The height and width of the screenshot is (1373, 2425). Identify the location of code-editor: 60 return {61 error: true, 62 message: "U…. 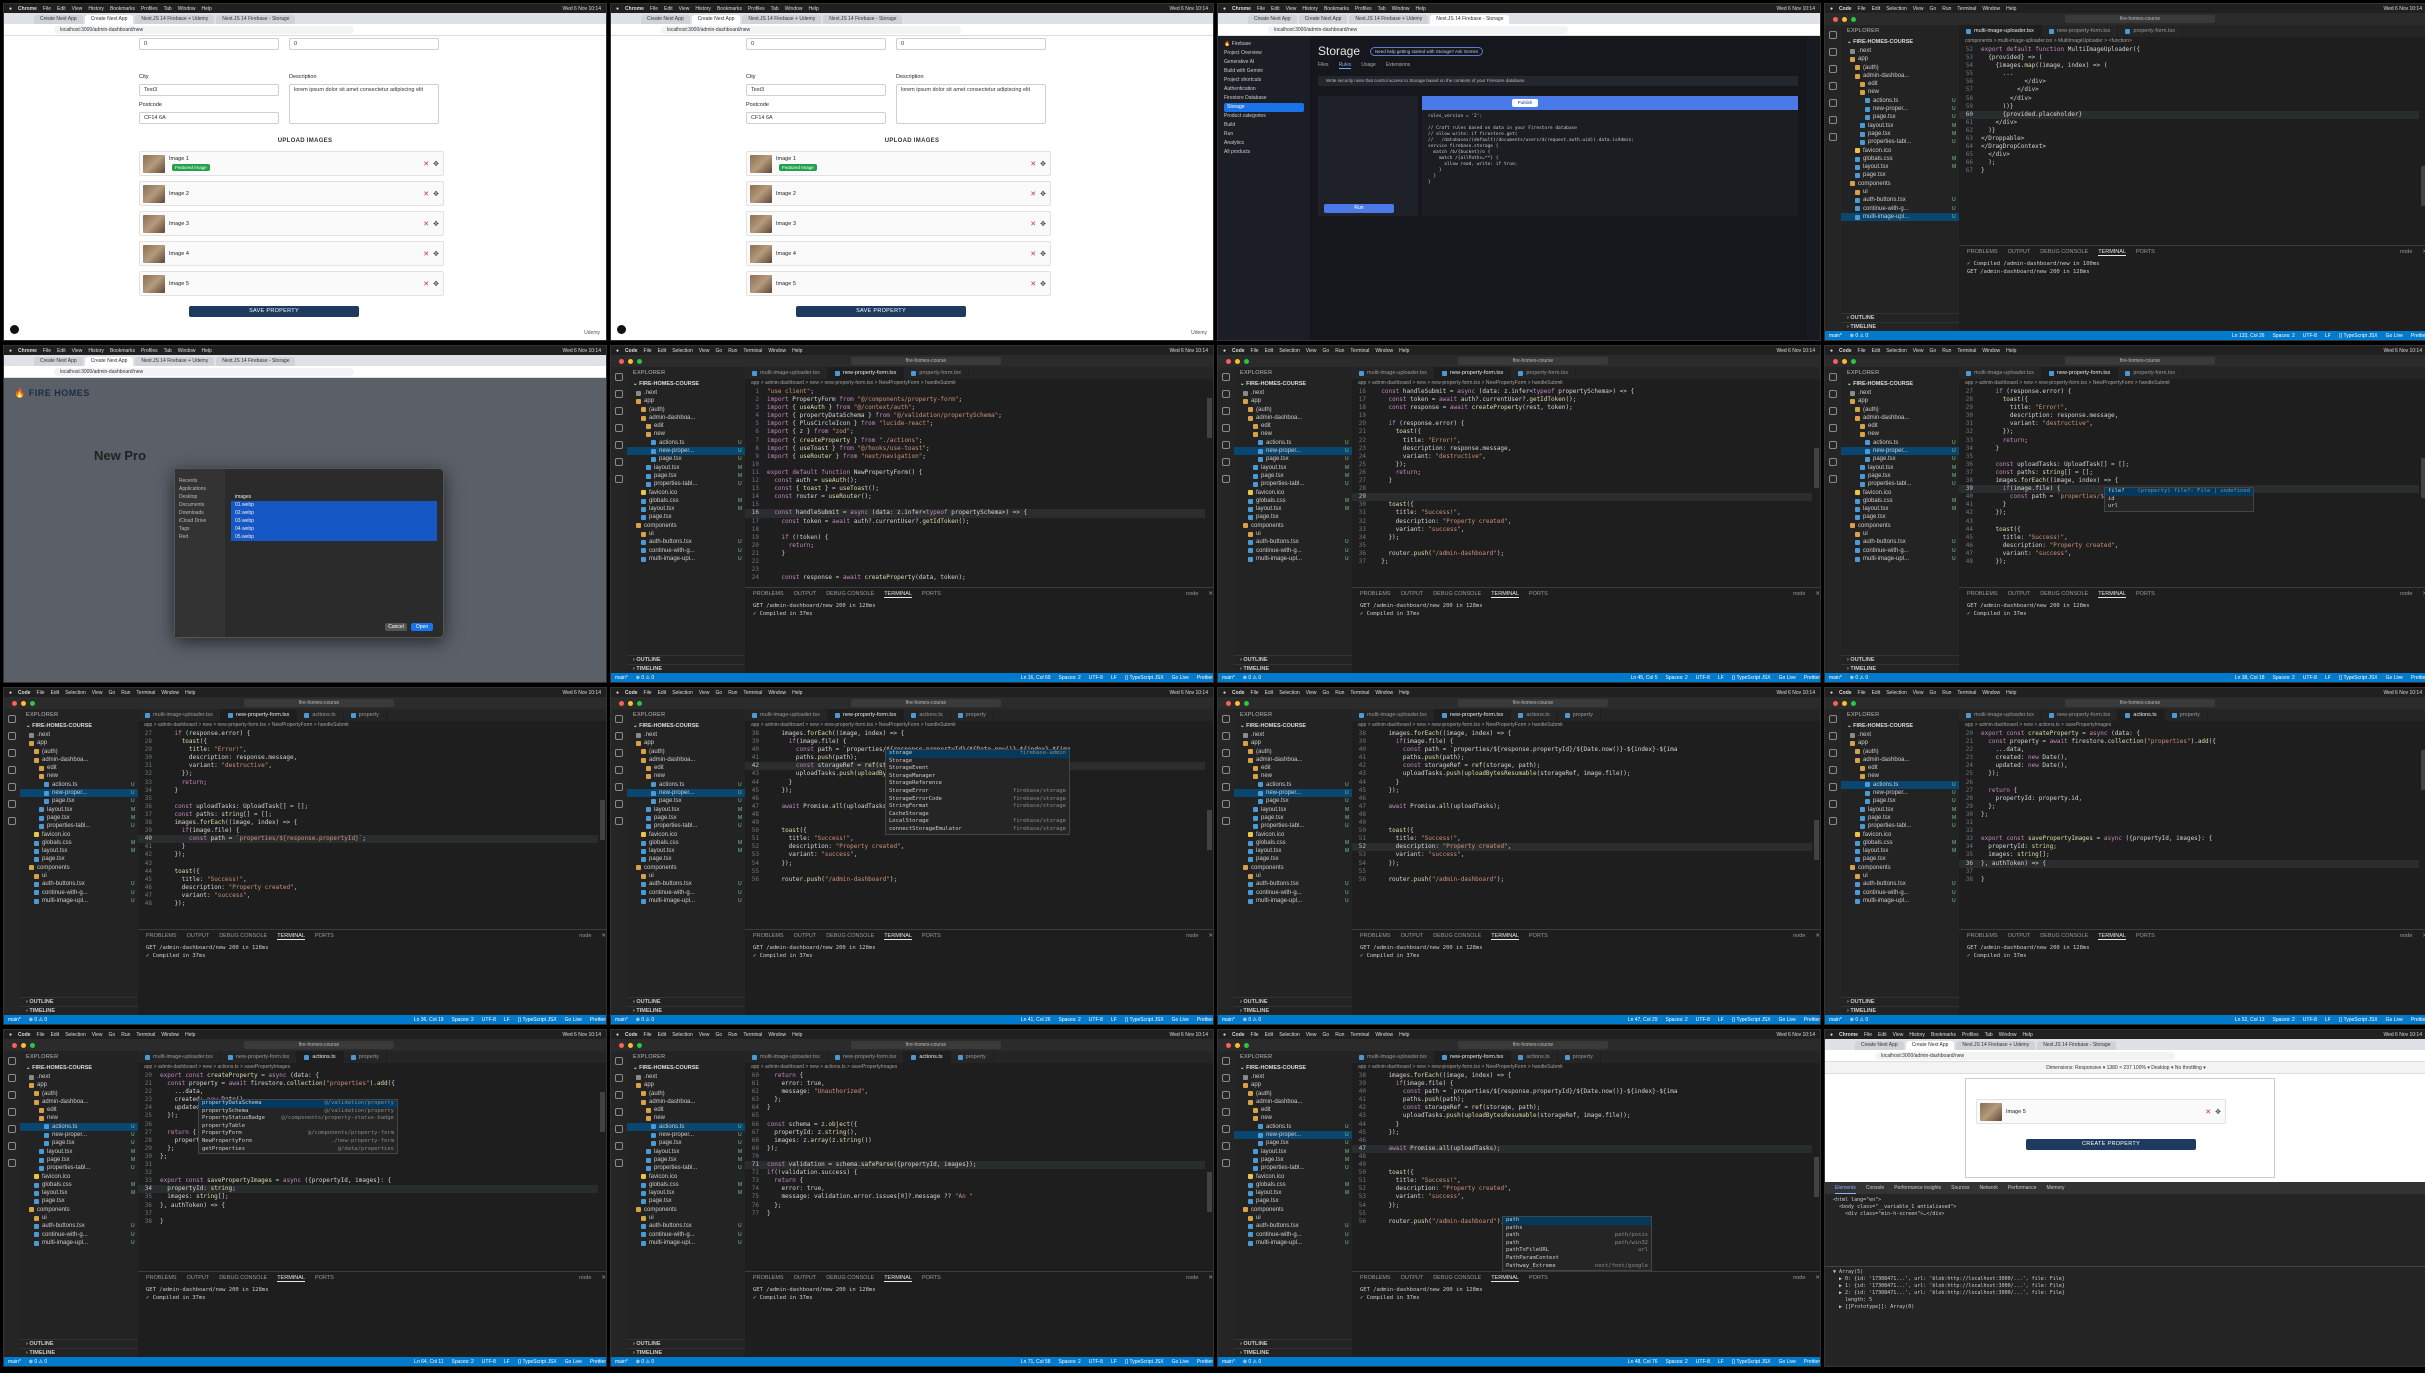
(975, 1171).